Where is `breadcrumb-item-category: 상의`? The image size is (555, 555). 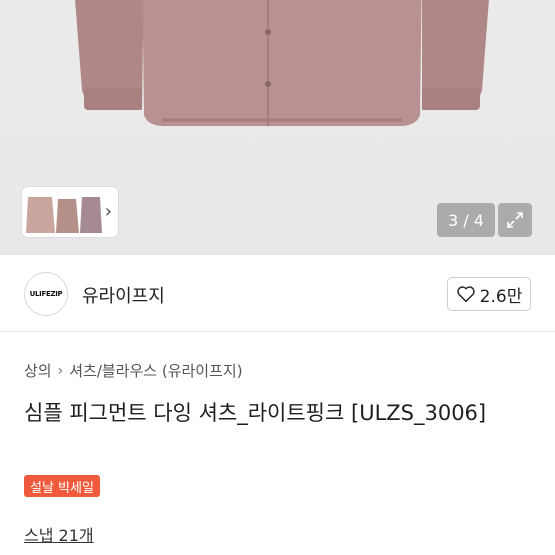 breadcrumb-item-category: 상의 is located at coordinates (38, 370).